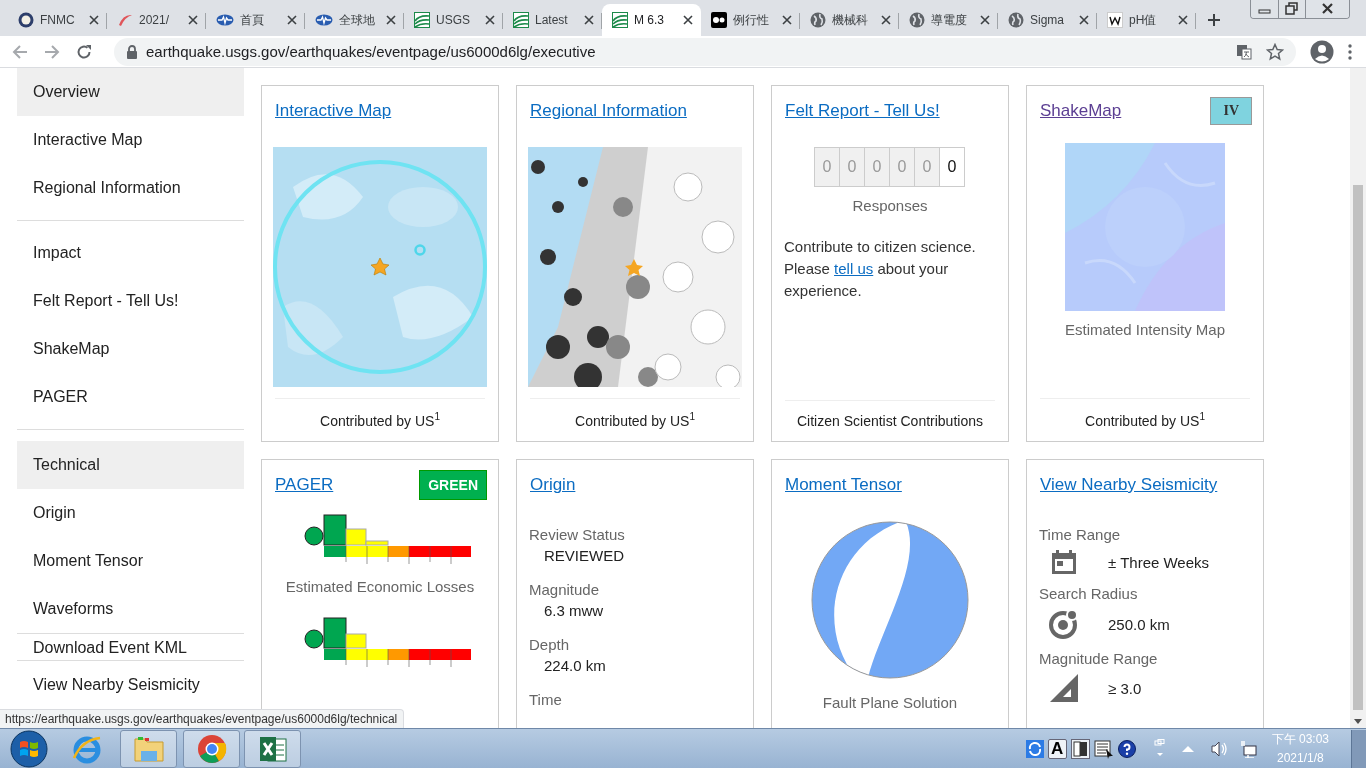 The height and width of the screenshot is (768, 1366). What do you see at coordinates (546, 699) in the screenshot?
I see `field-label: Time` at bounding box center [546, 699].